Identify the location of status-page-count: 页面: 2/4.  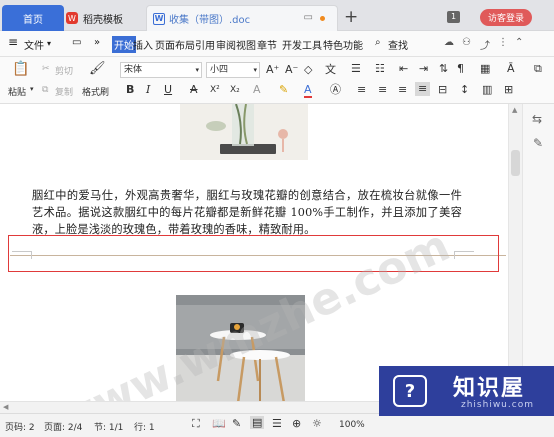
(63, 426).